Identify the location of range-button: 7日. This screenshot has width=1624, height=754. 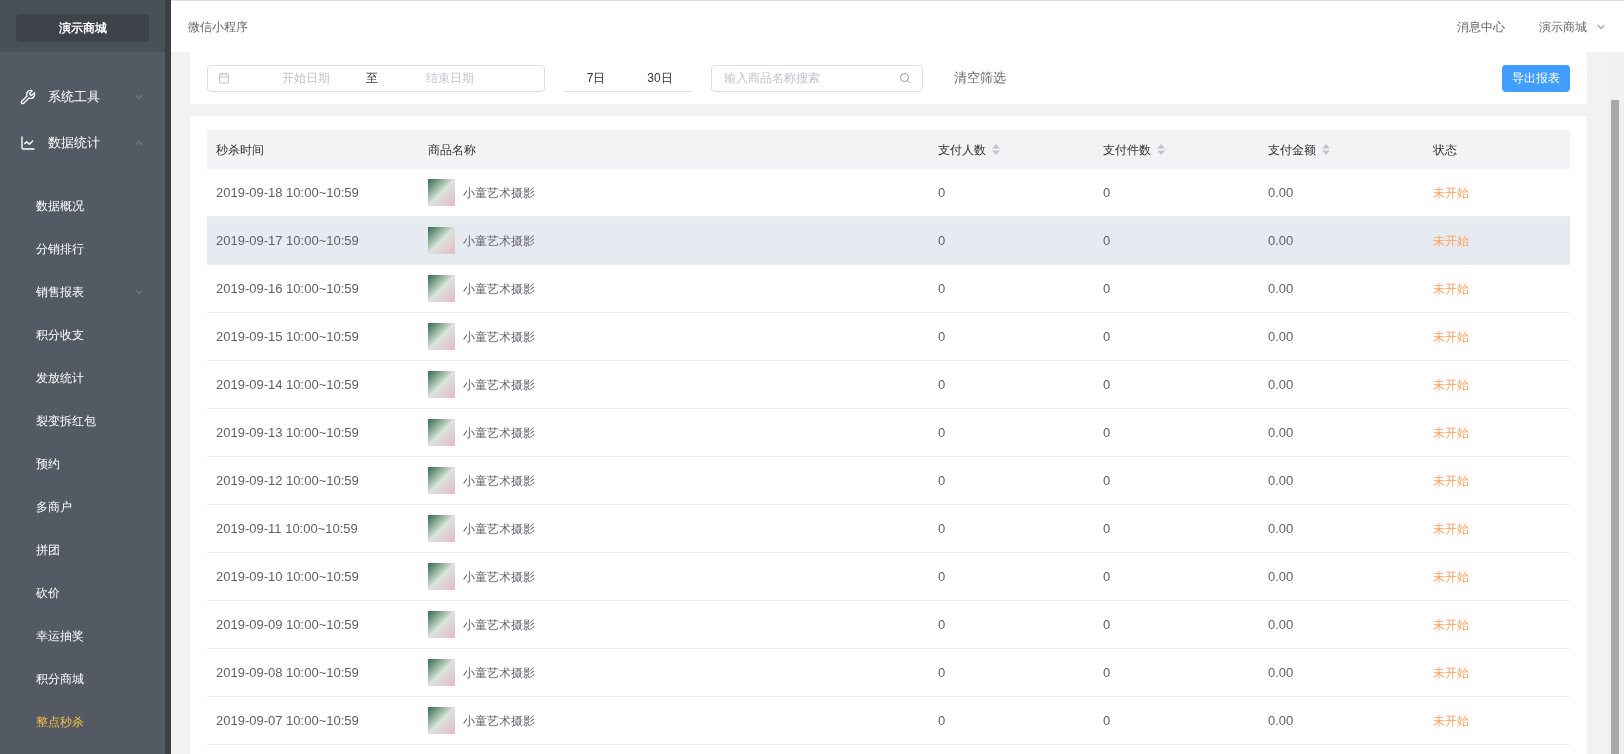
(596, 77).